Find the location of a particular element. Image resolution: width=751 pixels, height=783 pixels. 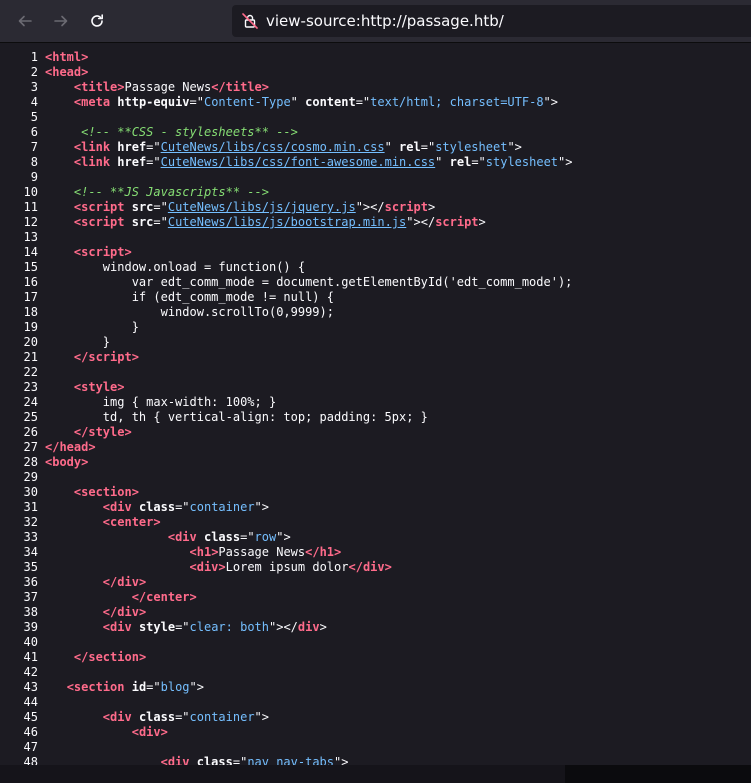

source-link: CuteNews/libs/js/jquery.js is located at coordinates (262, 207).